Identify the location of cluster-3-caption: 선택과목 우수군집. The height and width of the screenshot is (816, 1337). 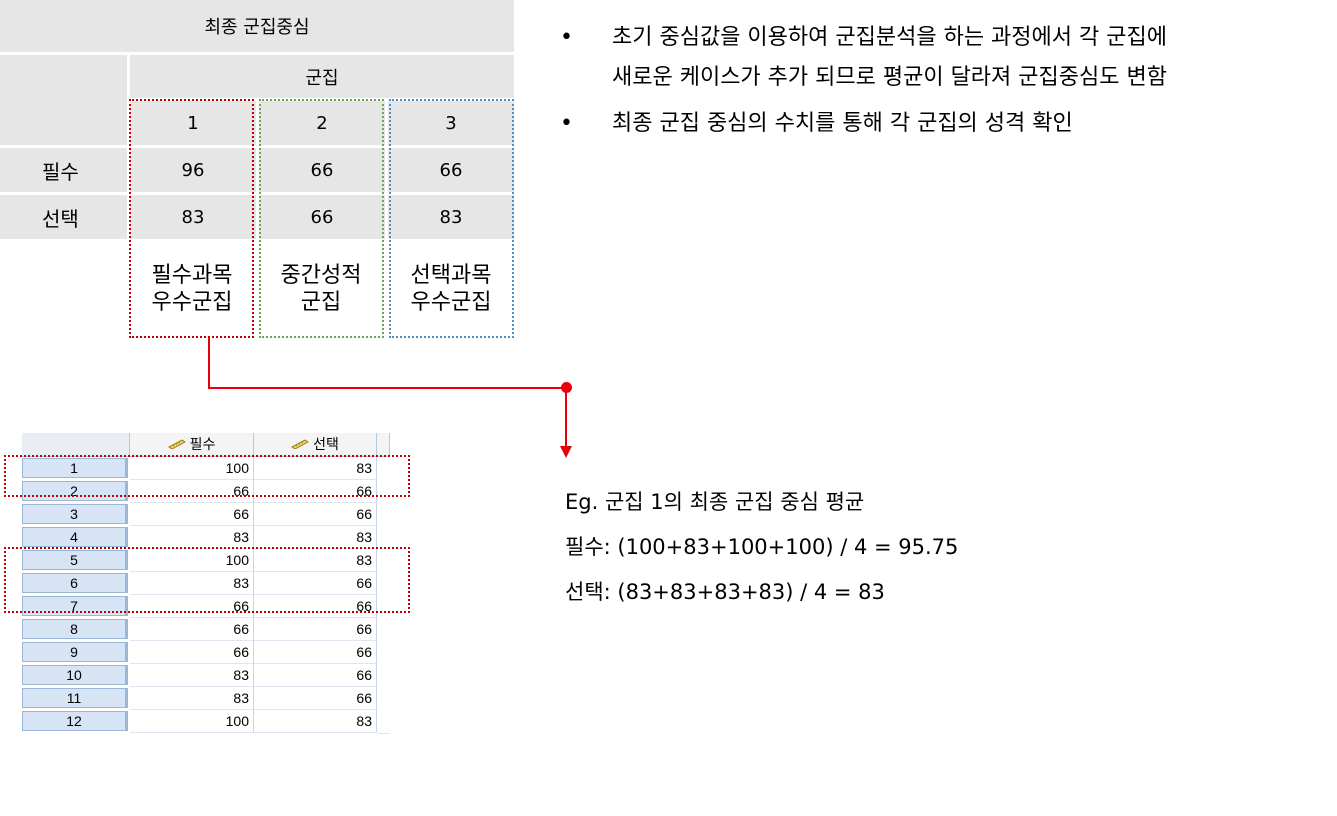
(451, 289).